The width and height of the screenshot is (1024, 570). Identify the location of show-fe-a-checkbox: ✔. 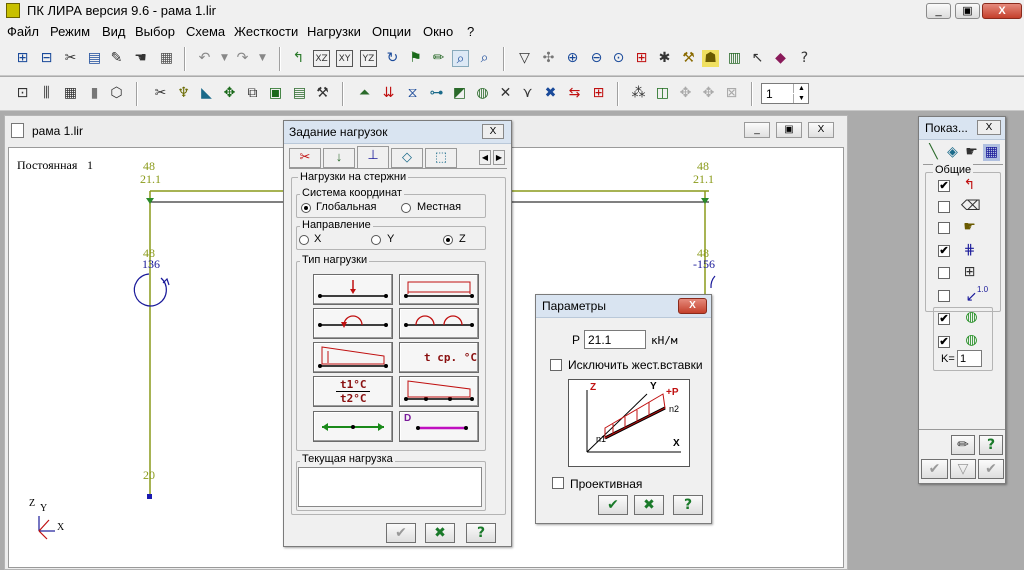
(944, 319).